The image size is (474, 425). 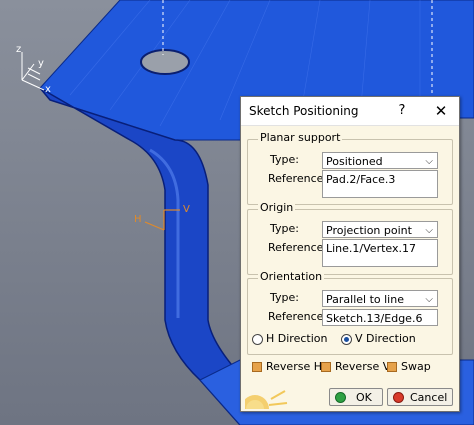 I want to click on origin-type-label: Type:, so click(x=284, y=228).